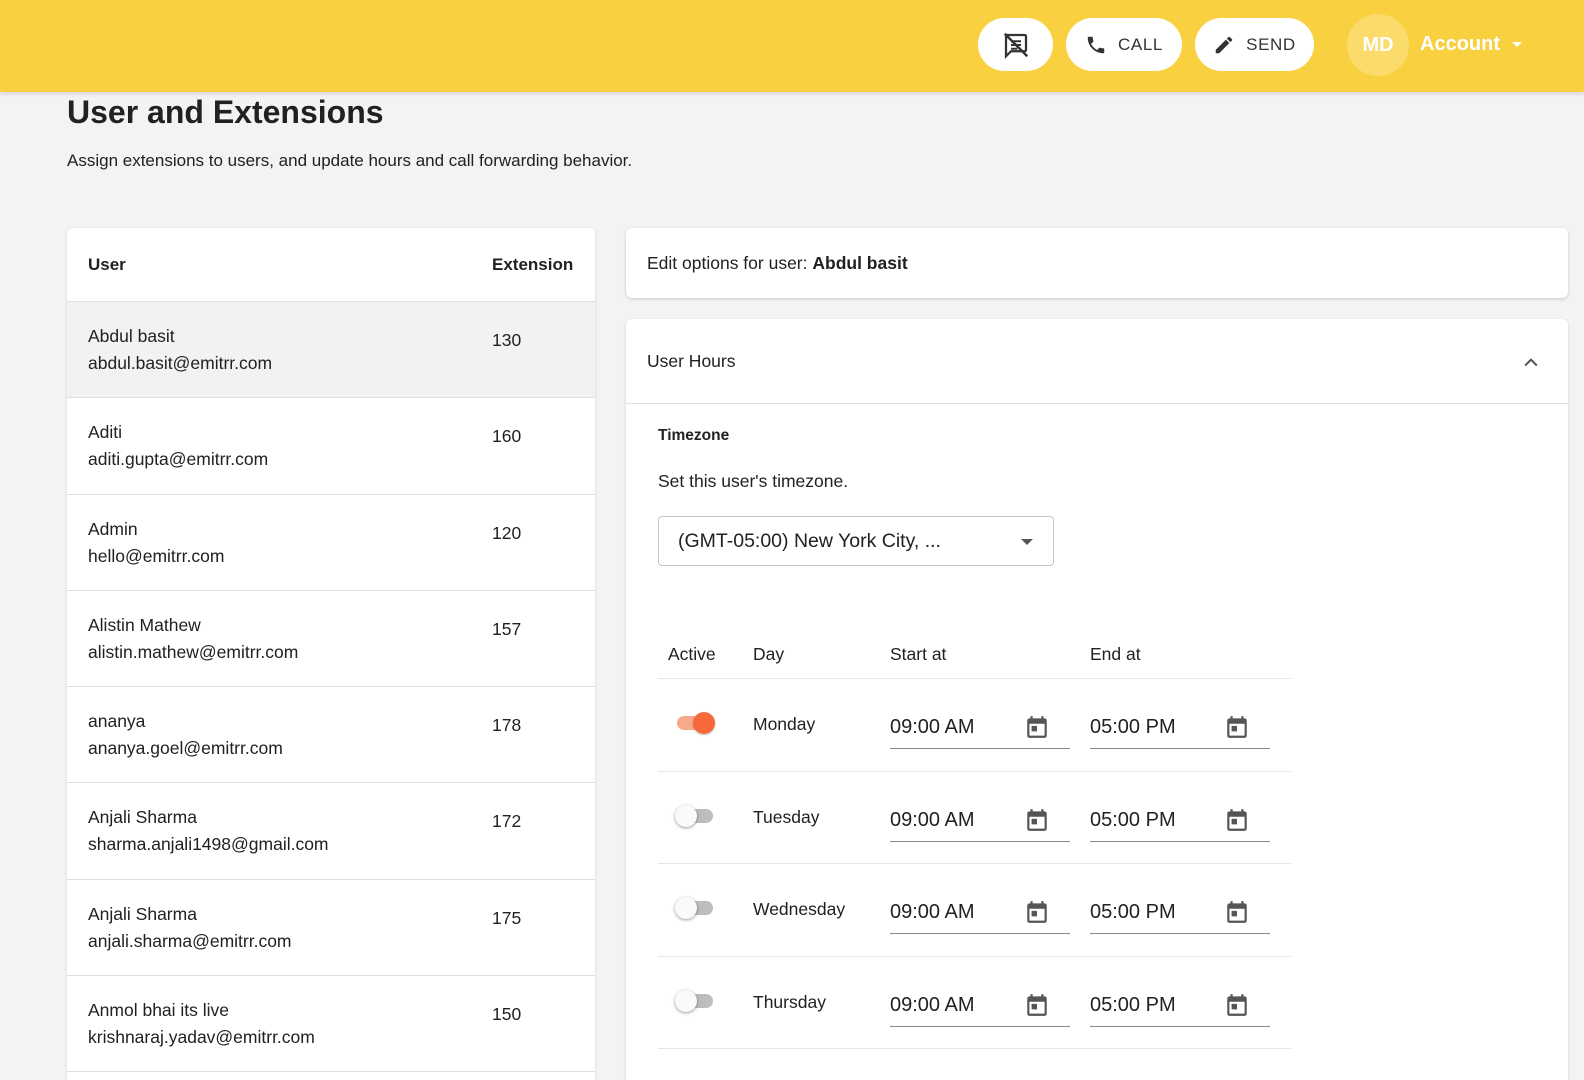  Describe the element at coordinates (507, 532) in the screenshot. I see `user-extension: 120` at that location.